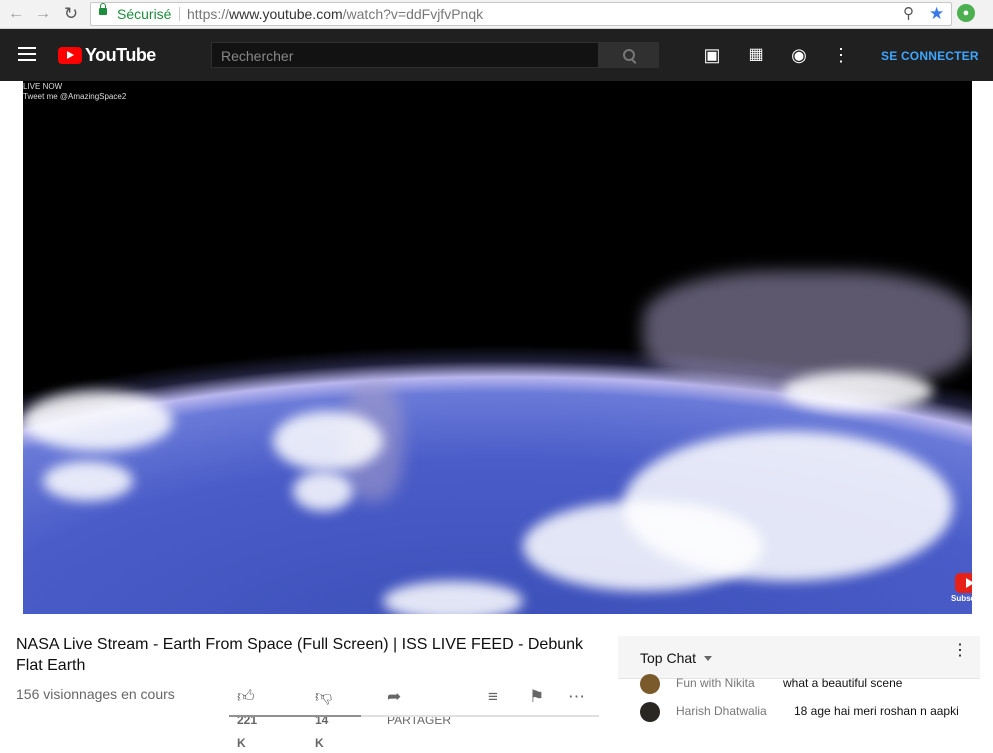  I want to click on logo-text: YouTube, so click(120, 55).